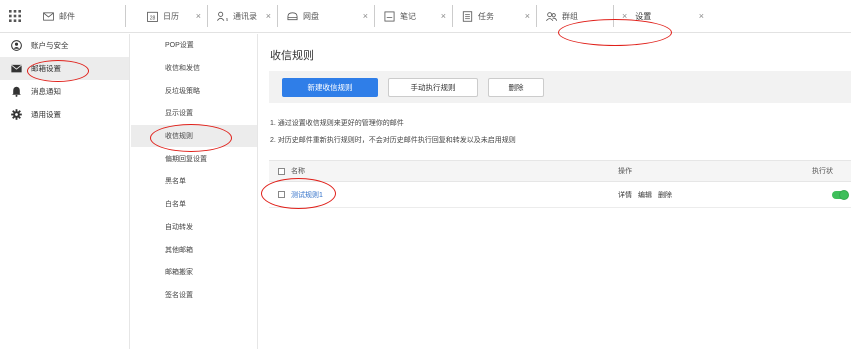 The width and height of the screenshot is (851, 349). I want to click on notes-icon, so click(389, 16).